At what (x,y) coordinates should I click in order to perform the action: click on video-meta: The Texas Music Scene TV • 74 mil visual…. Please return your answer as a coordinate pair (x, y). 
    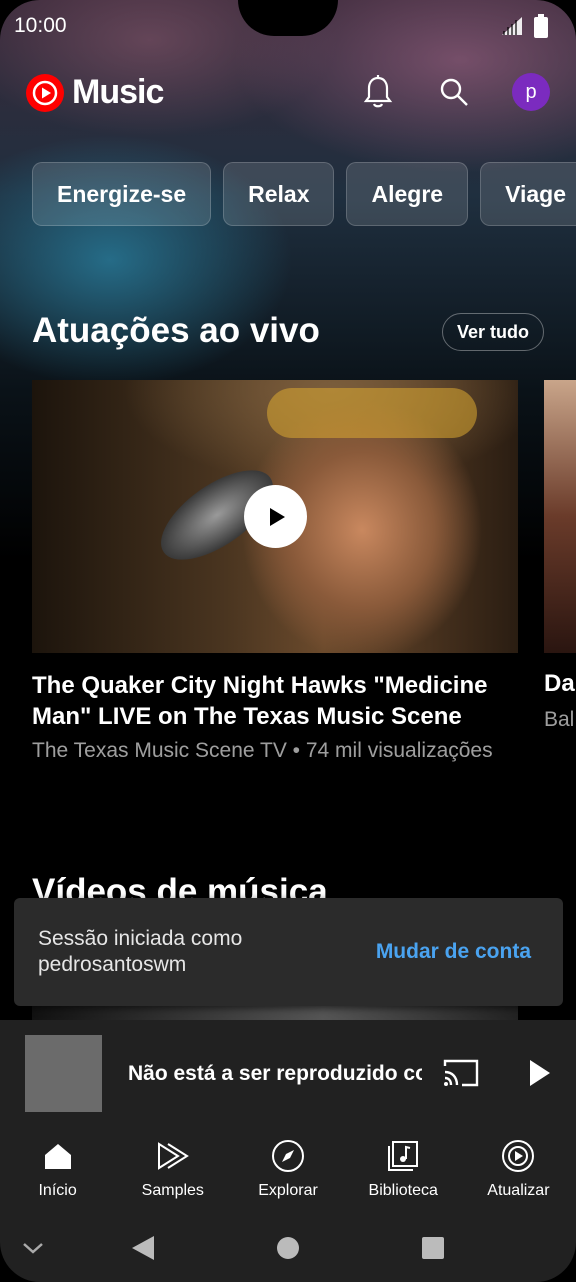
    Looking at the image, I should click on (262, 750).